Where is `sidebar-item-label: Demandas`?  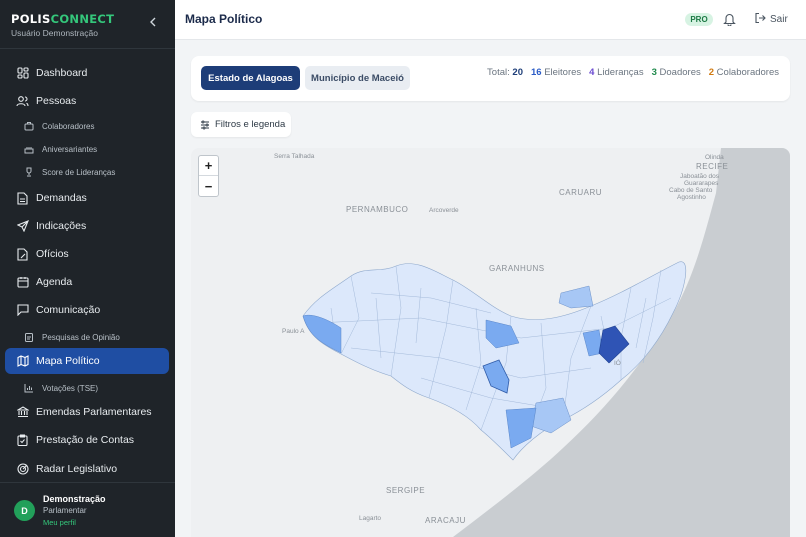
sidebar-item-label: Demandas is located at coordinates (61, 198).